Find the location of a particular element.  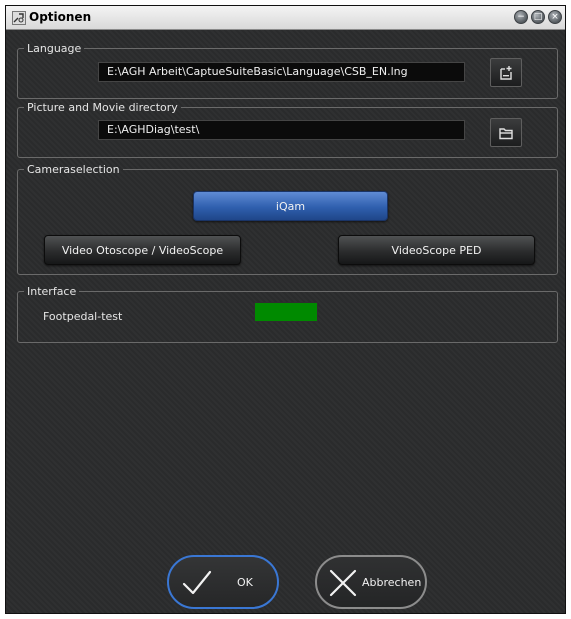

footpedal-status-indicator is located at coordinates (286, 312).